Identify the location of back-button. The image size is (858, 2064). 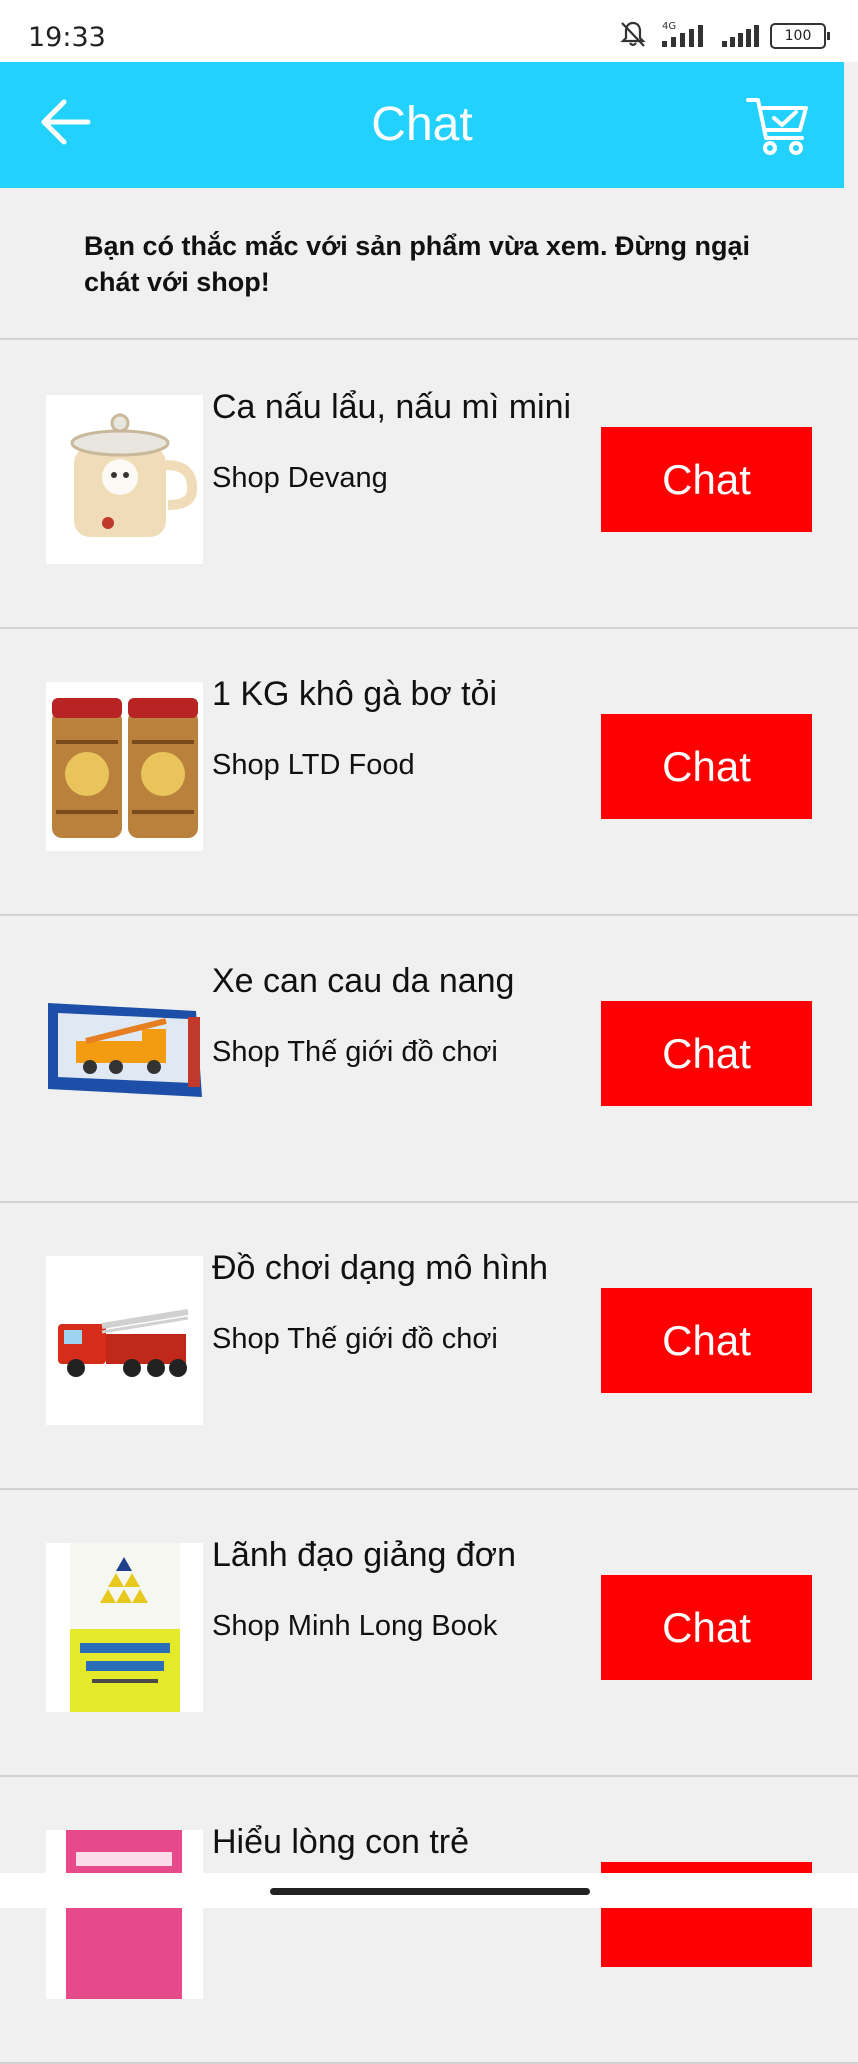
(66, 122).